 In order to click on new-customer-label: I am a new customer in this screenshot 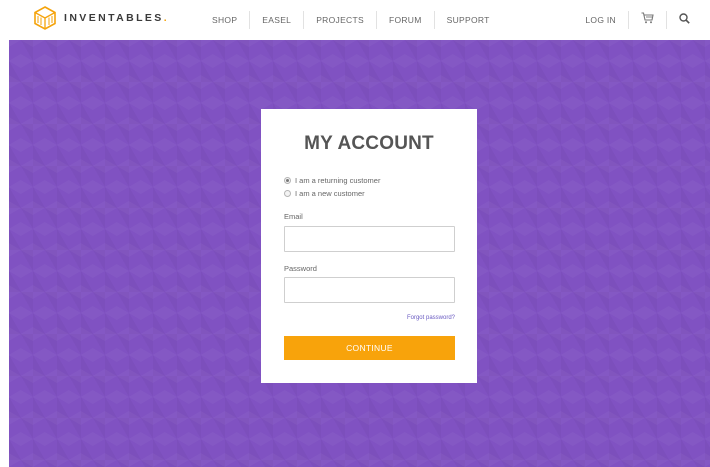, I will do `click(330, 193)`.